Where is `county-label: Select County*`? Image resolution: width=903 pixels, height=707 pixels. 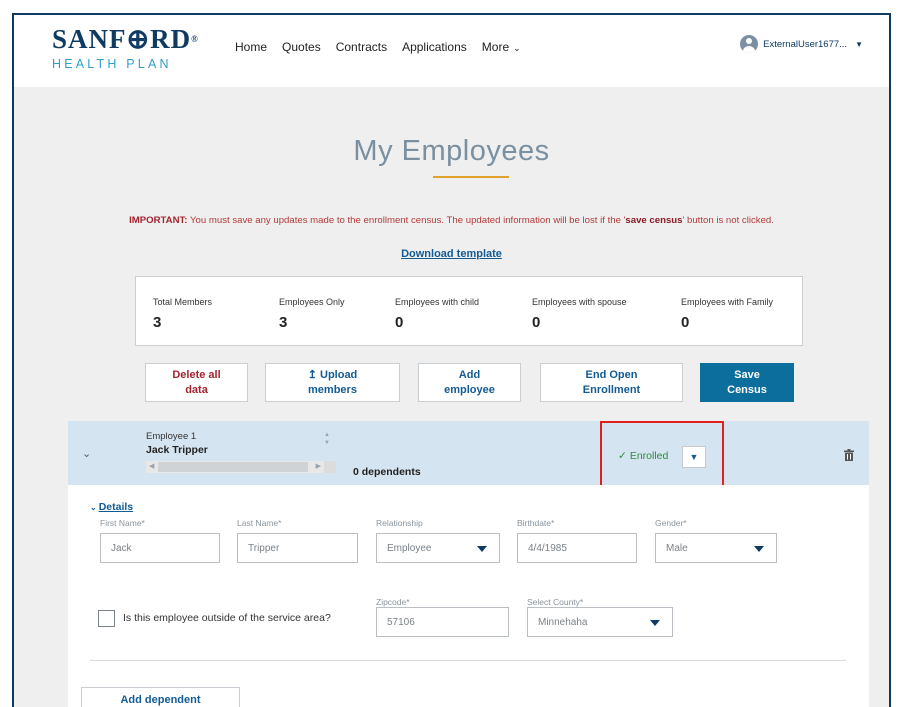 county-label: Select County* is located at coordinates (555, 602).